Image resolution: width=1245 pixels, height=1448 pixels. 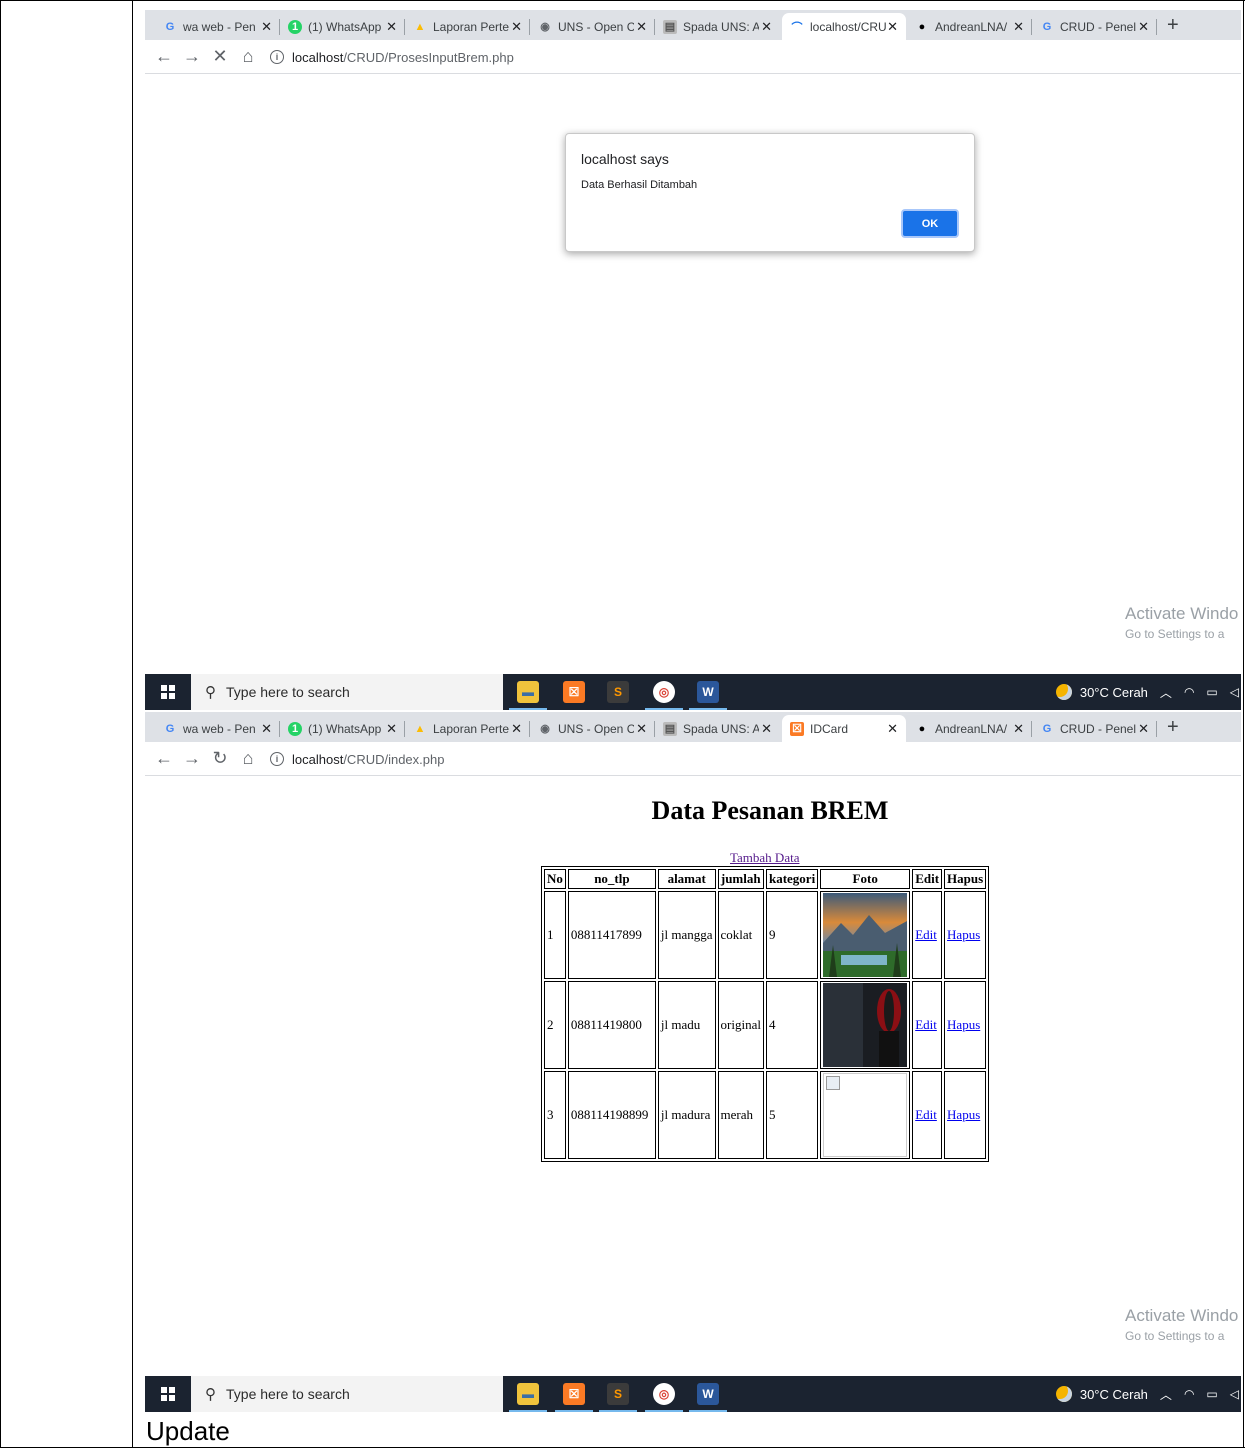 What do you see at coordinates (686, 879) in the screenshot?
I see `column-header: alamat` at bounding box center [686, 879].